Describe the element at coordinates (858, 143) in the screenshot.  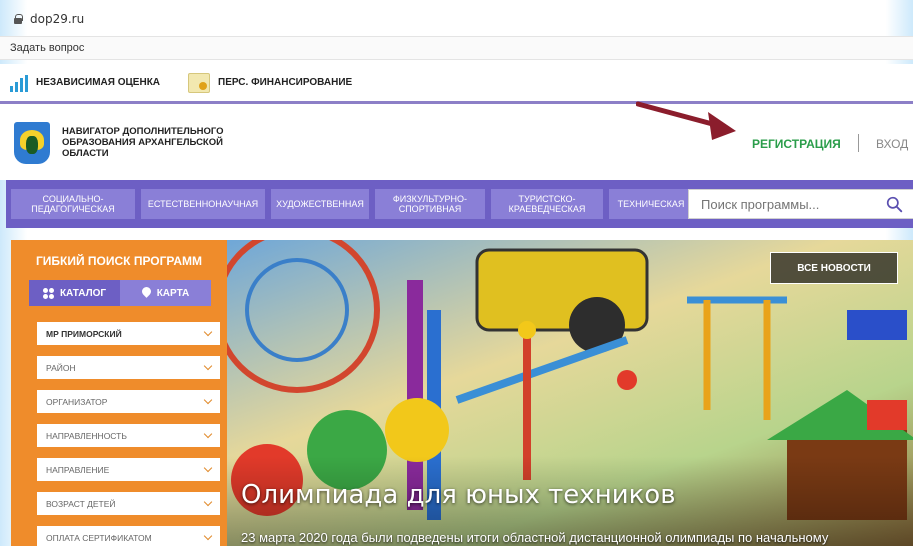
I see `divider` at that location.